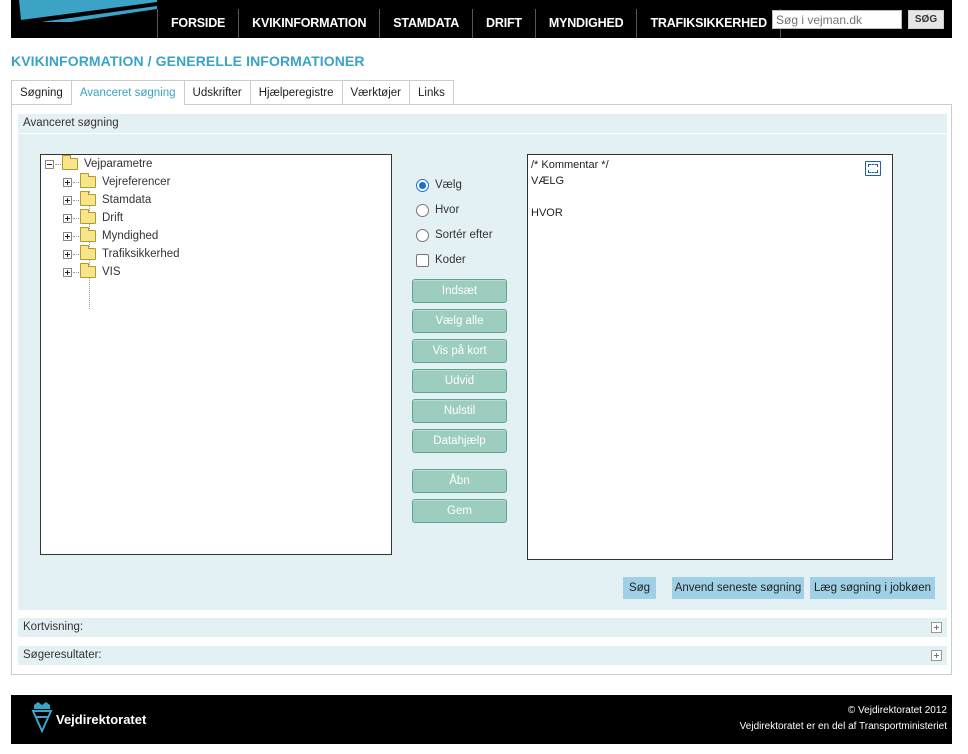 This screenshot has width=968, height=754. What do you see at coordinates (422, 260) in the screenshot?
I see `checkbox-icon` at bounding box center [422, 260].